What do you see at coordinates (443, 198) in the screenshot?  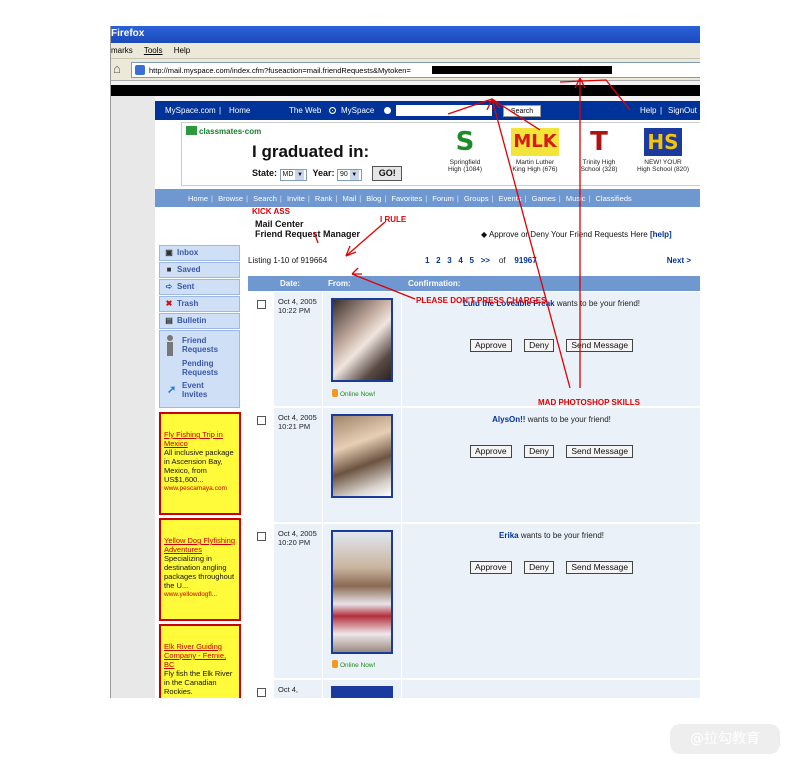 I see `nav-forum: Forum` at bounding box center [443, 198].